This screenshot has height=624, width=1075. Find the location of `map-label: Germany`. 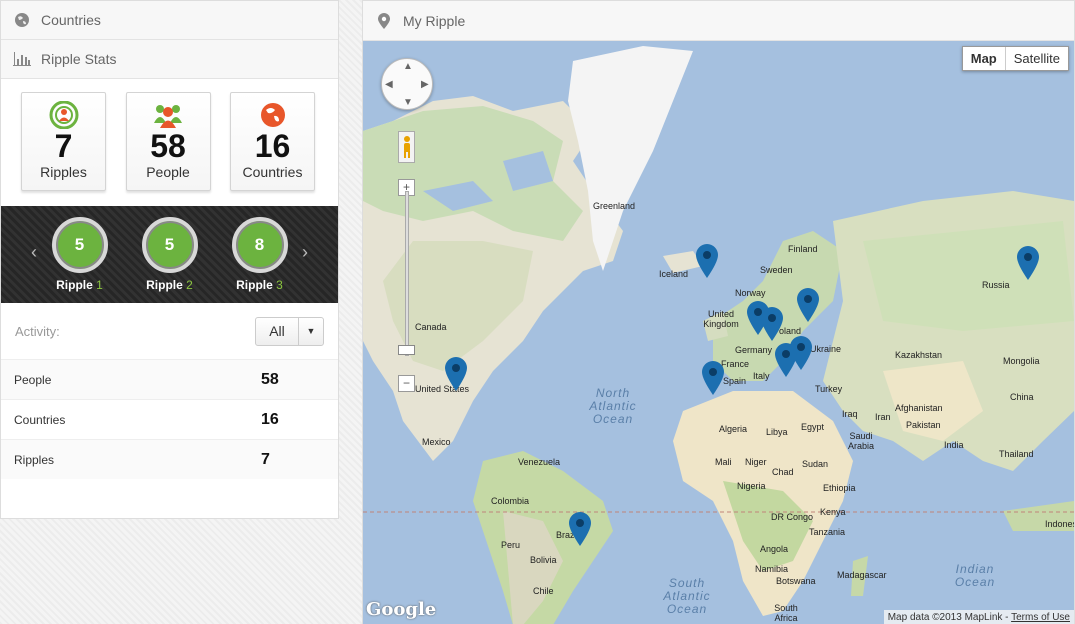

map-label: Germany is located at coordinates (754, 350).